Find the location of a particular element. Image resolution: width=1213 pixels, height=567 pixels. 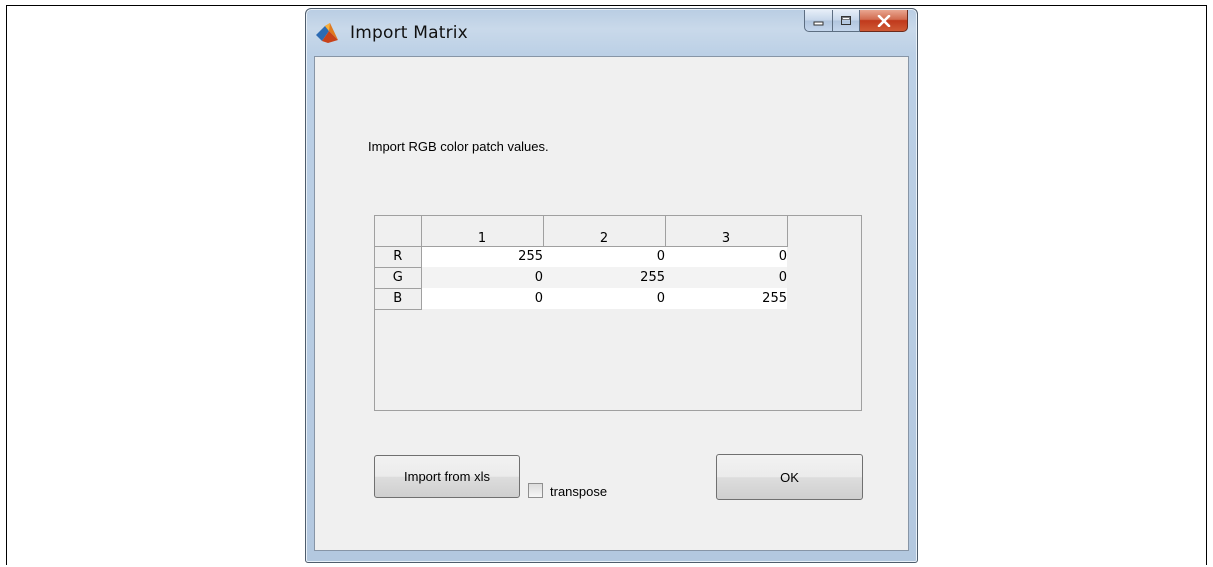

maximize-button is located at coordinates (846, 21).